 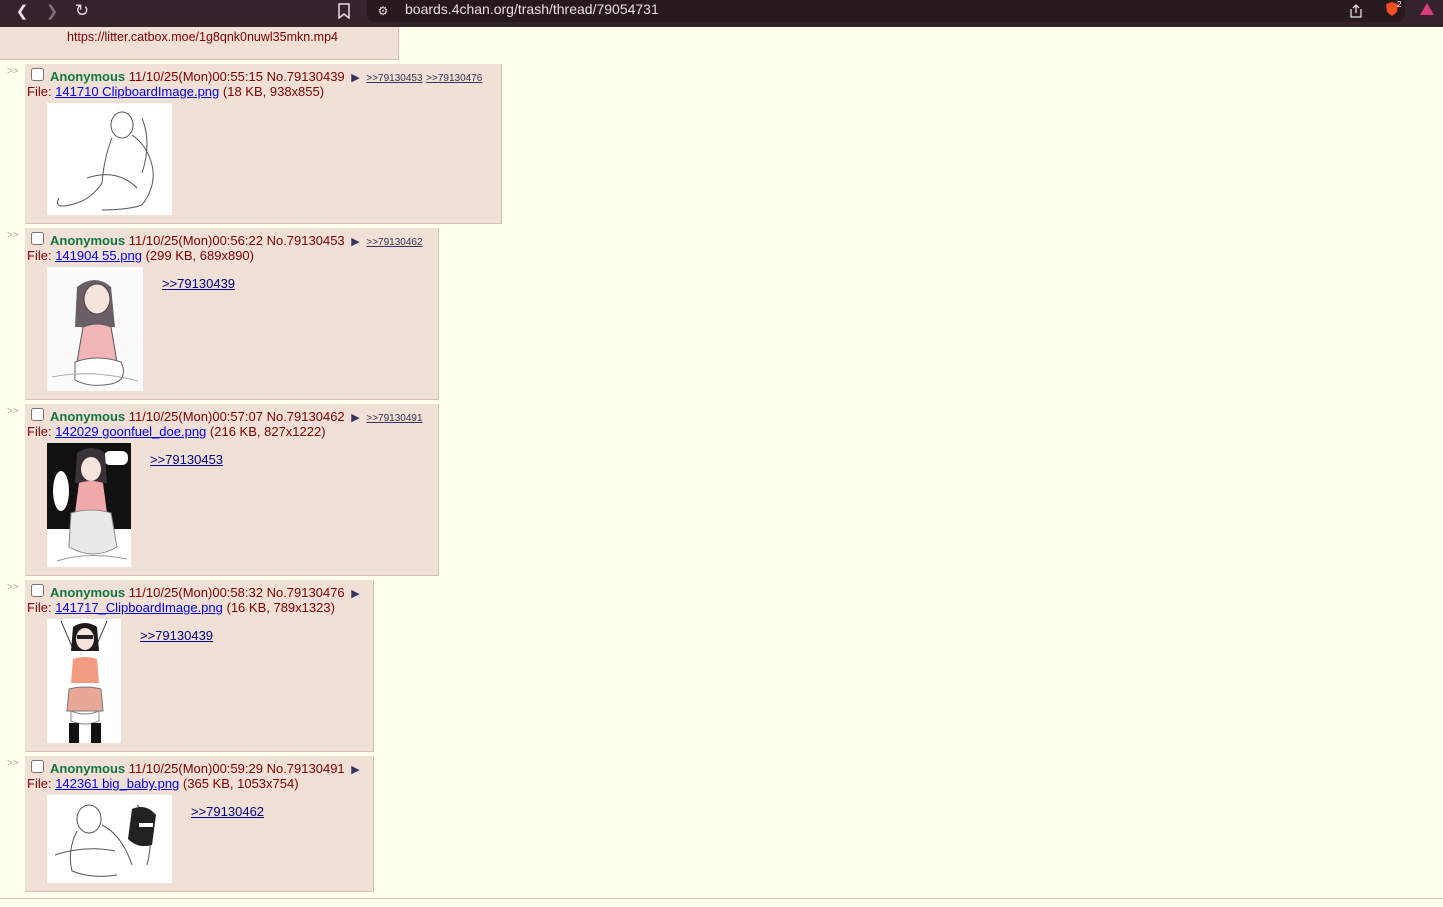 What do you see at coordinates (306, 768) in the screenshot?
I see `post-number: No.79130491` at bounding box center [306, 768].